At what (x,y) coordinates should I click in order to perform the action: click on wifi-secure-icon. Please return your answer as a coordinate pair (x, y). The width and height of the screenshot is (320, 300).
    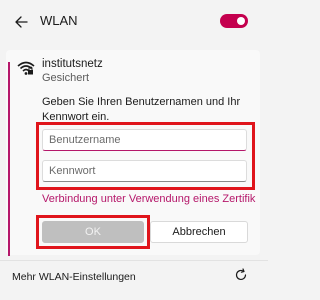
    Looking at the image, I should click on (26, 68).